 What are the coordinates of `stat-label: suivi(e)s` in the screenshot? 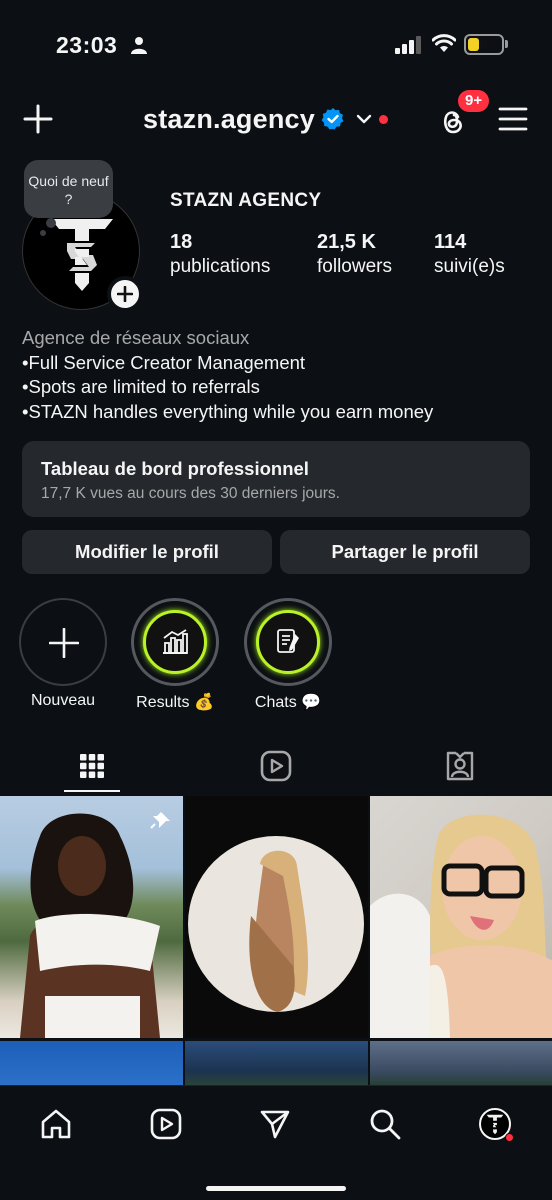 It's located at (469, 266).